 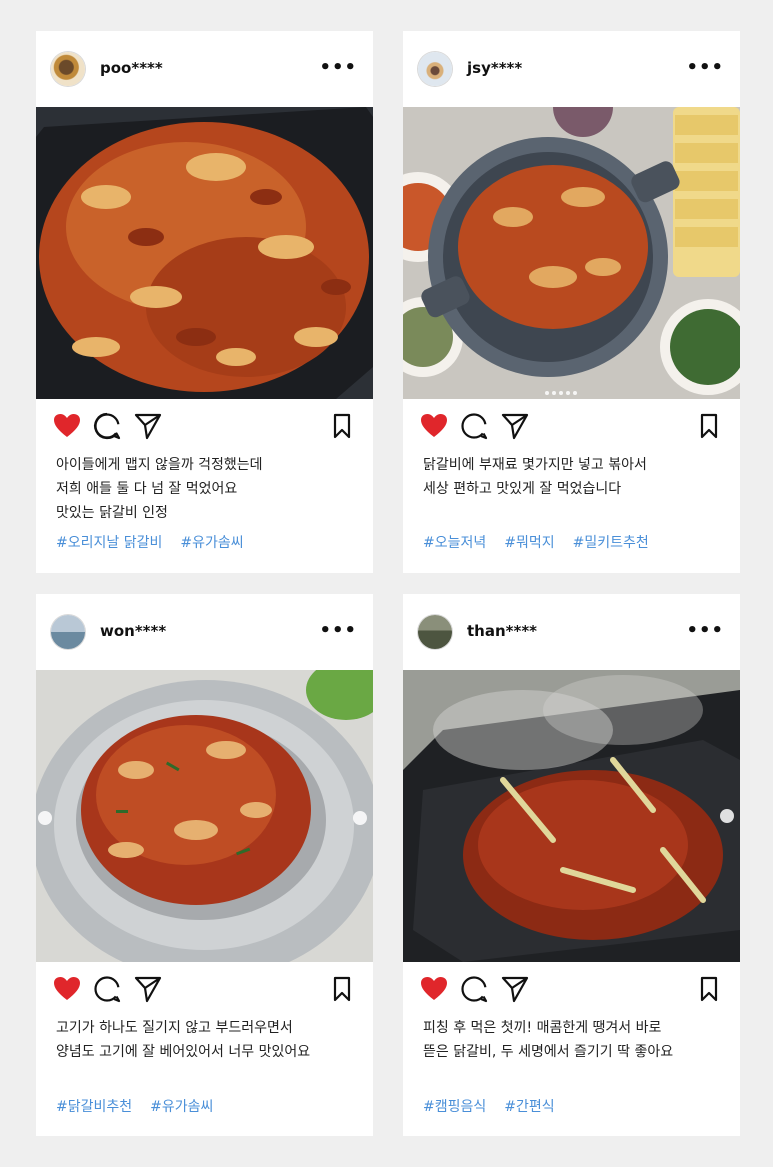 What do you see at coordinates (159, 465) in the screenshot?
I see `caption-line: 아이들에게 맵지 않을까 걱정했는데` at bounding box center [159, 465].